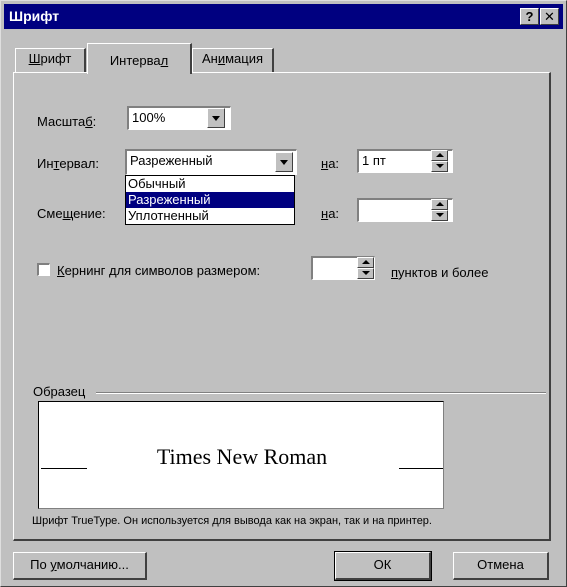 This screenshot has height=587, width=567. What do you see at coordinates (59, 391) in the screenshot?
I see `preview-group-label: Образец` at bounding box center [59, 391].